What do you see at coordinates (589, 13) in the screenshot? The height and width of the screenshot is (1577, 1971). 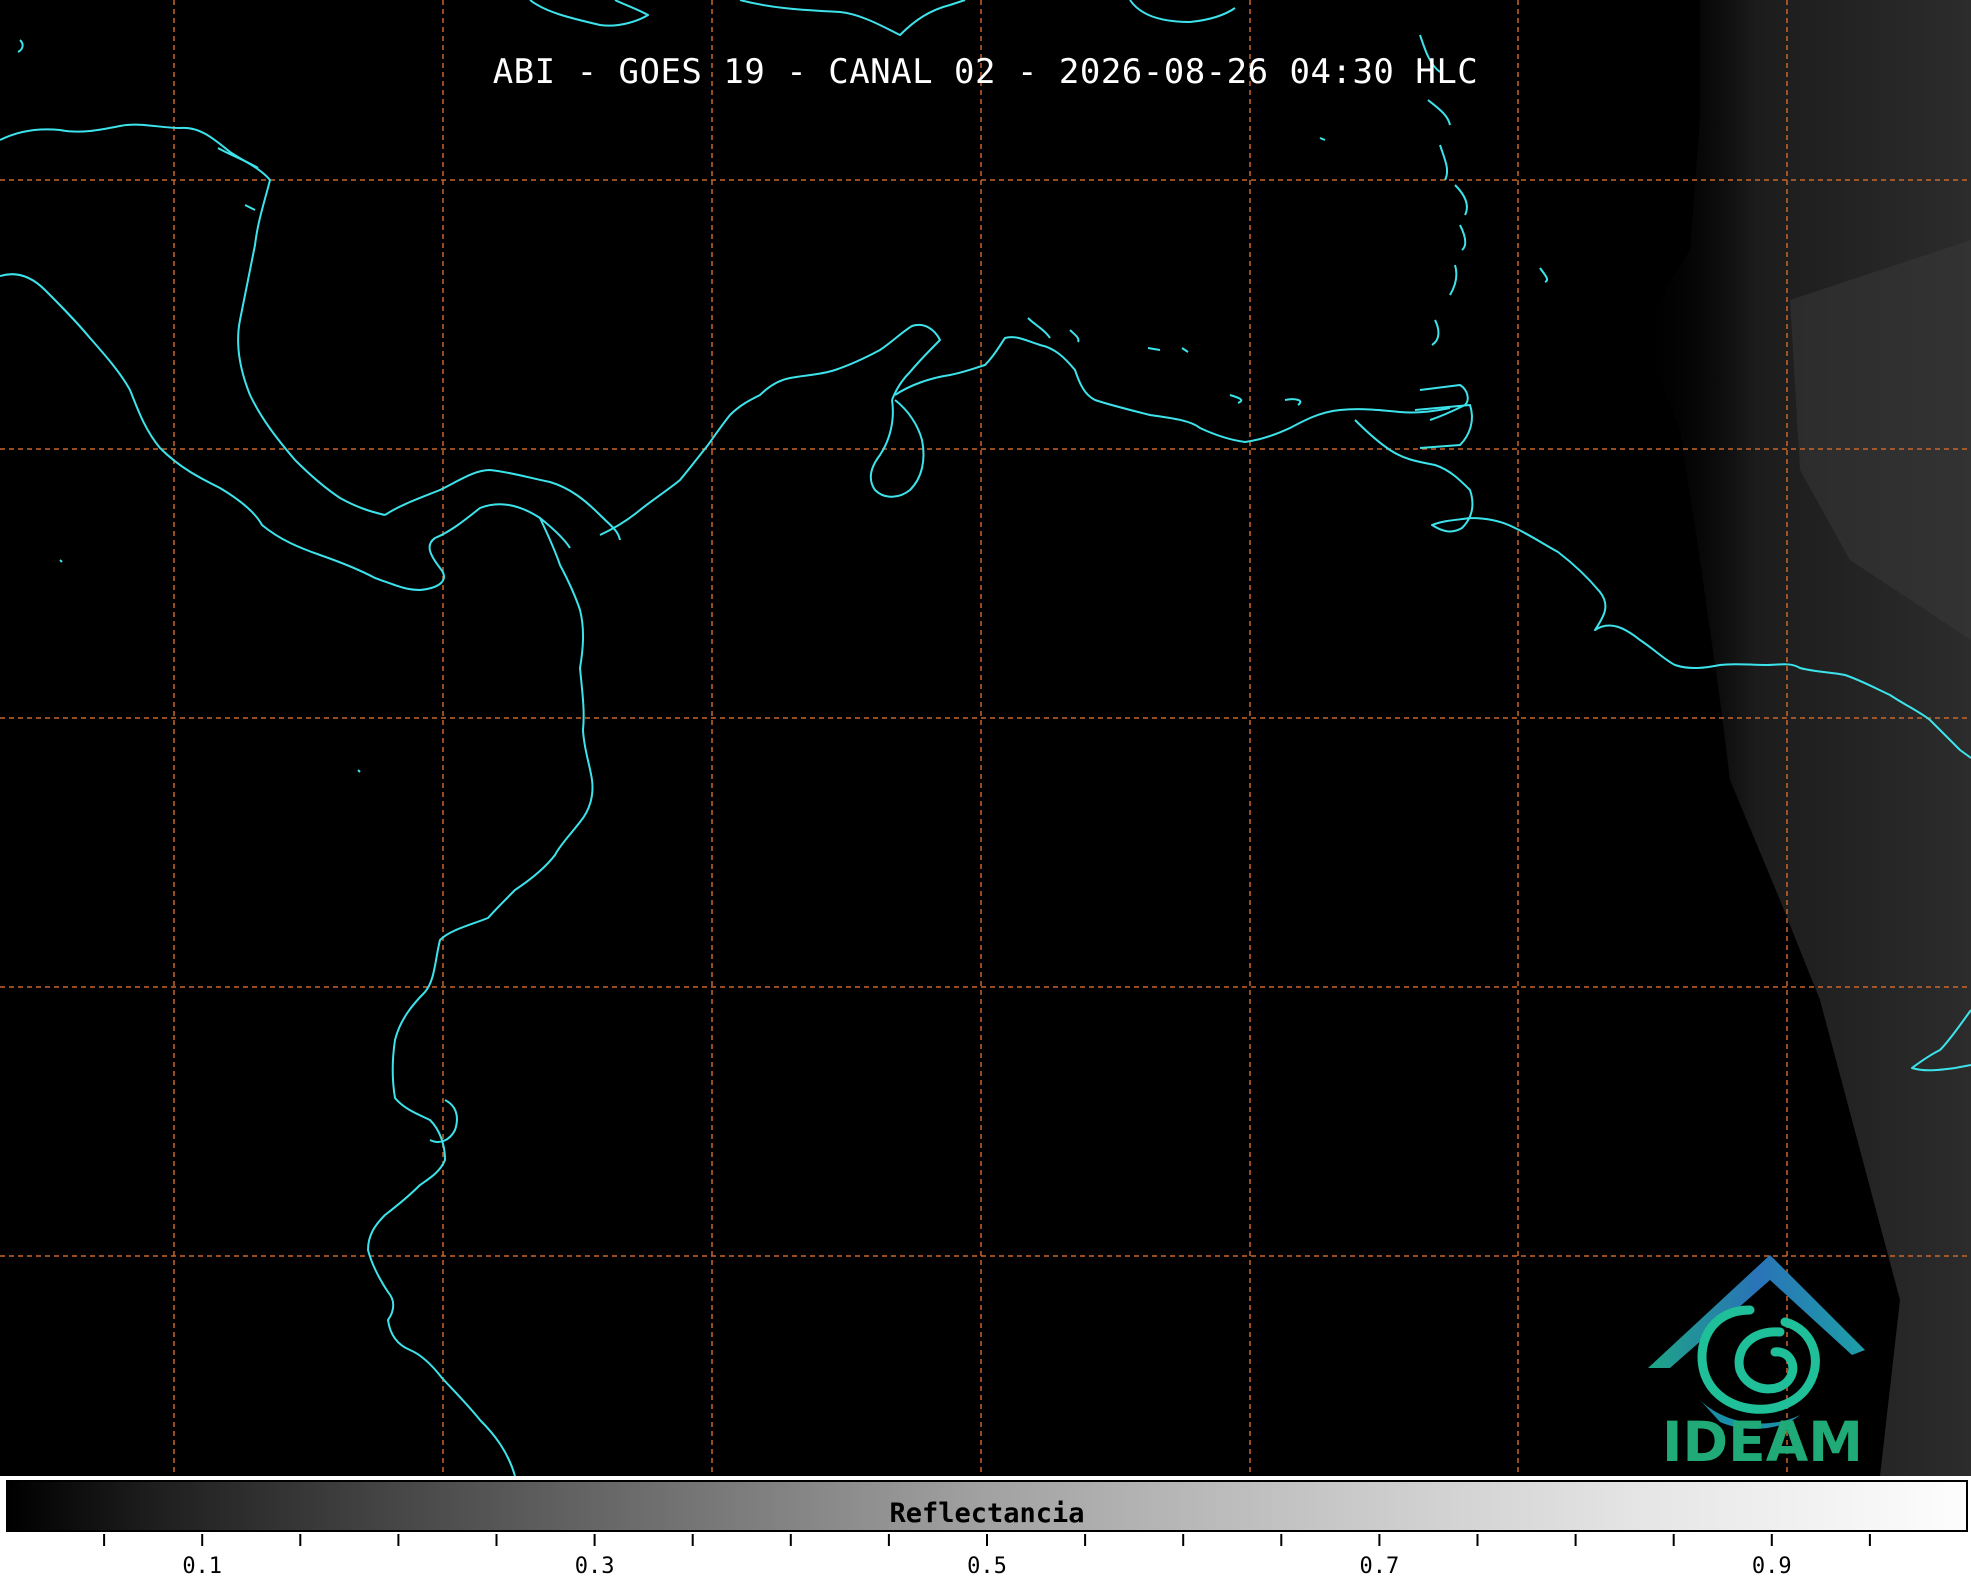 I see `coastline-caribbean-islands-top` at bounding box center [589, 13].